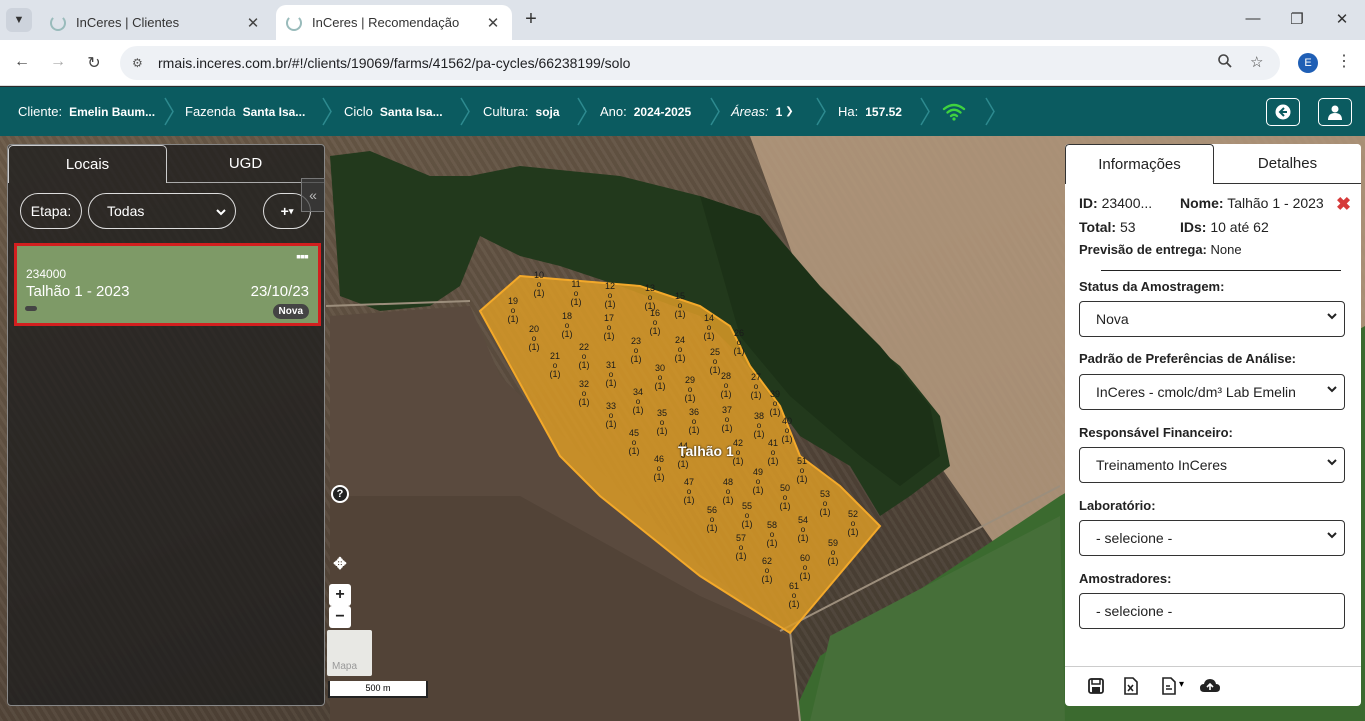 The width and height of the screenshot is (1365, 721). Describe the element at coordinates (773, 452) in the screenshot. I see `sample-point-41: 41 o (1)` at that location.